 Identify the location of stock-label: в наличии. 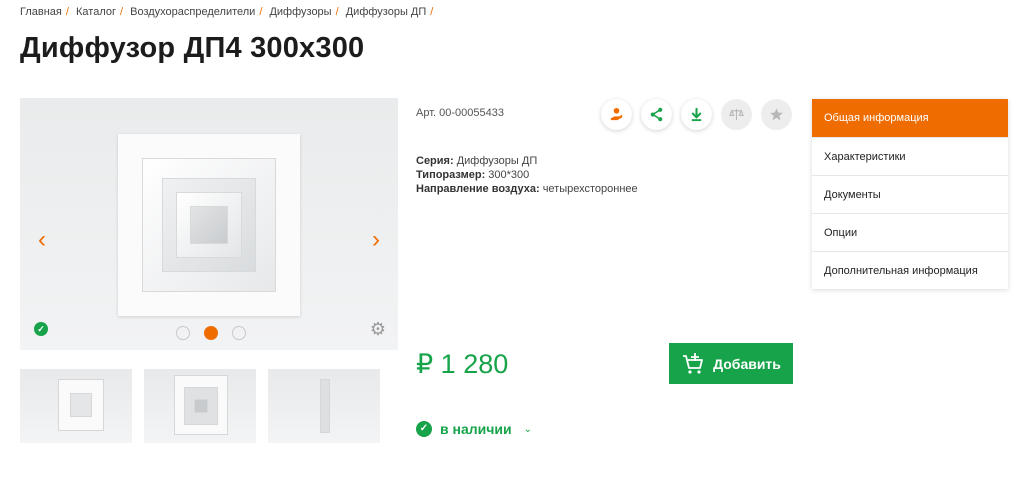
(476, 429).